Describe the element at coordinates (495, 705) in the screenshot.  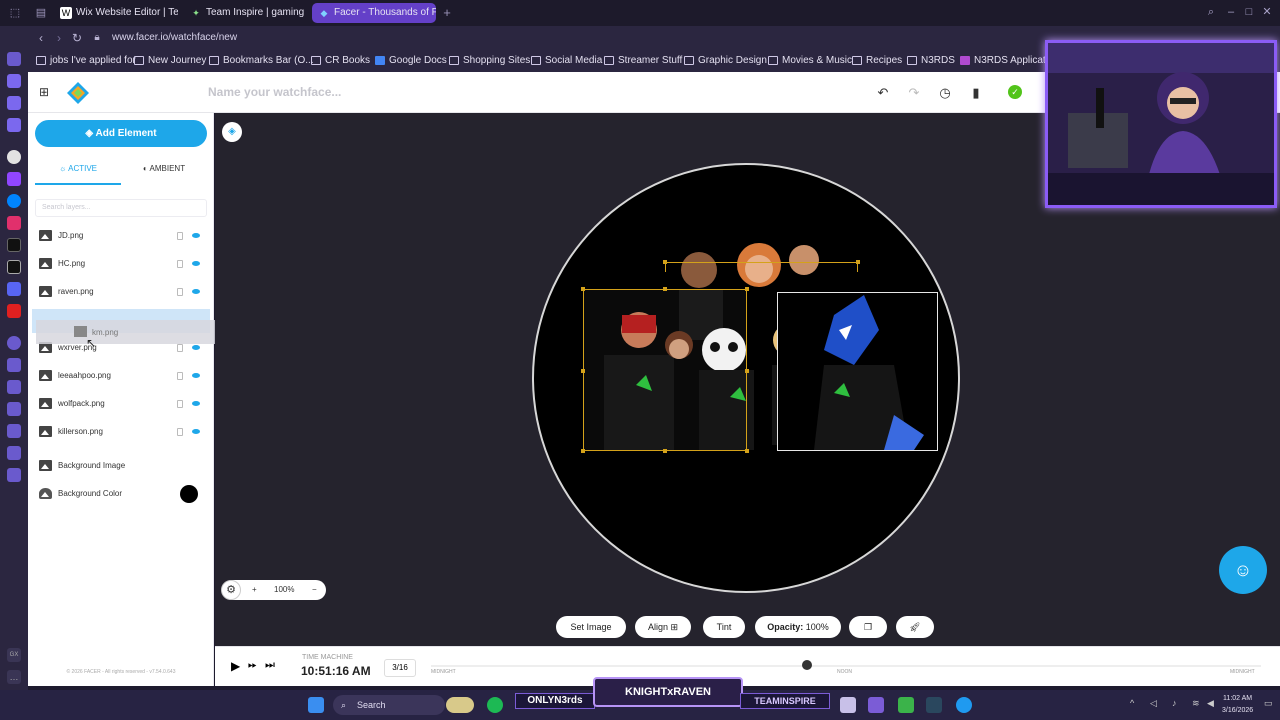
I see `spotify-icon` at that location.